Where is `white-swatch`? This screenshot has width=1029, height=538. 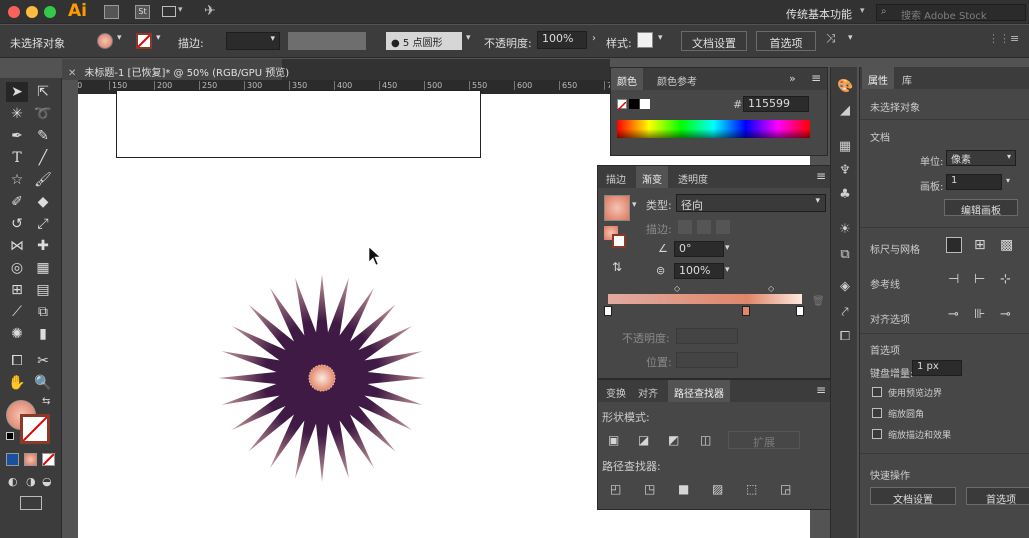
white-swatch is located at coordinates (645, 104).